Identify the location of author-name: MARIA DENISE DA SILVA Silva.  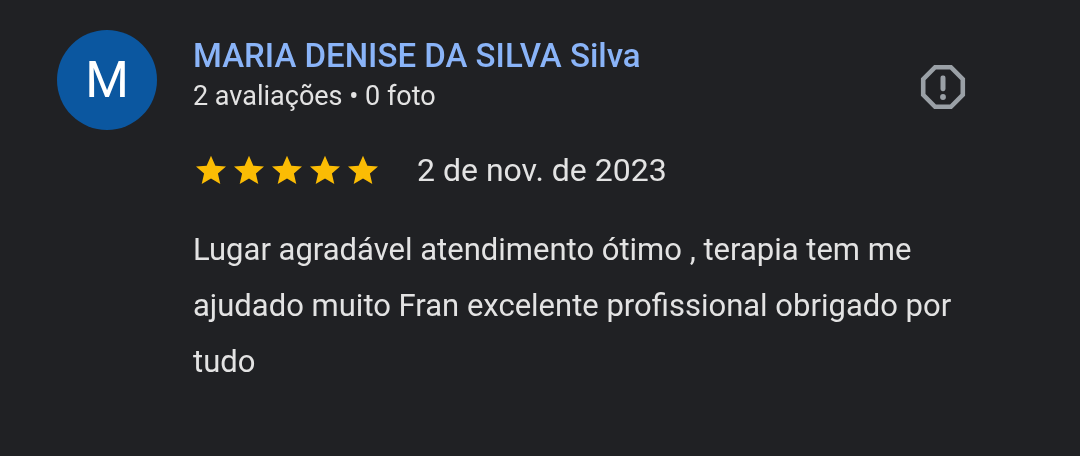
(417, 56).